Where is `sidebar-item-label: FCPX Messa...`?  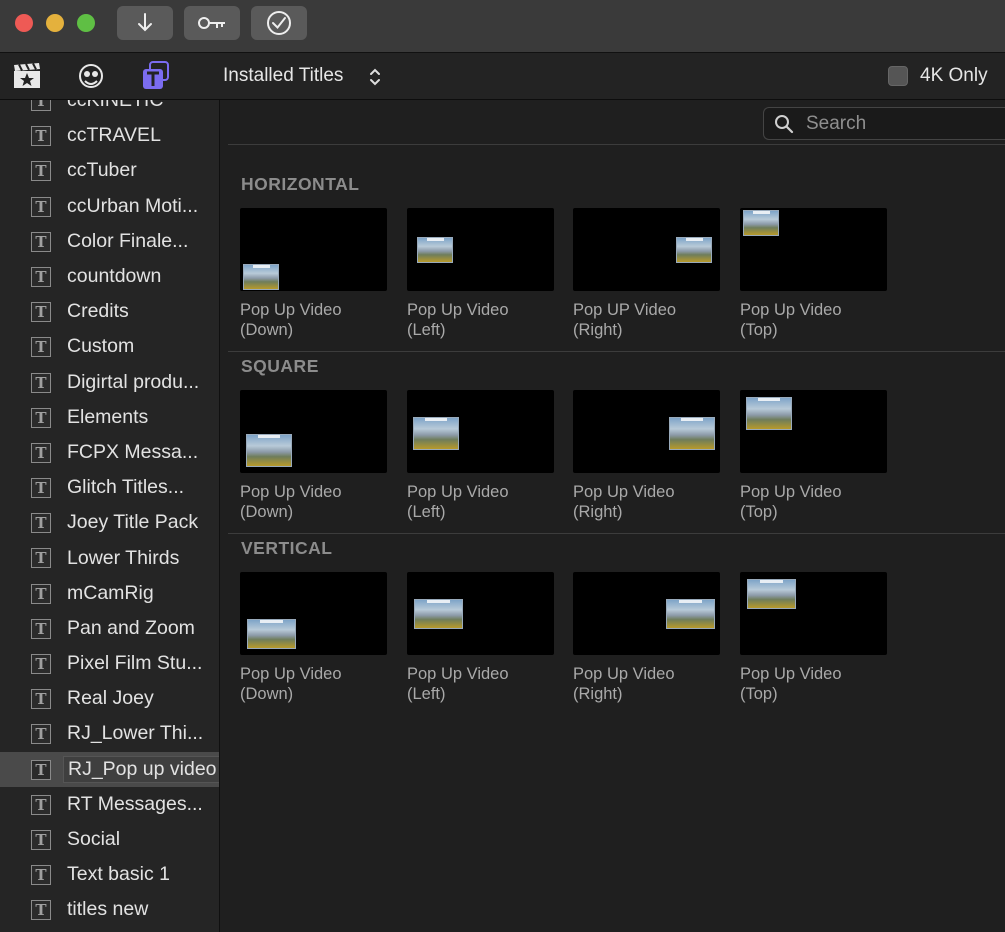
sidebar-item-label: FCPX Messa... is located at coordinates (133, 451).